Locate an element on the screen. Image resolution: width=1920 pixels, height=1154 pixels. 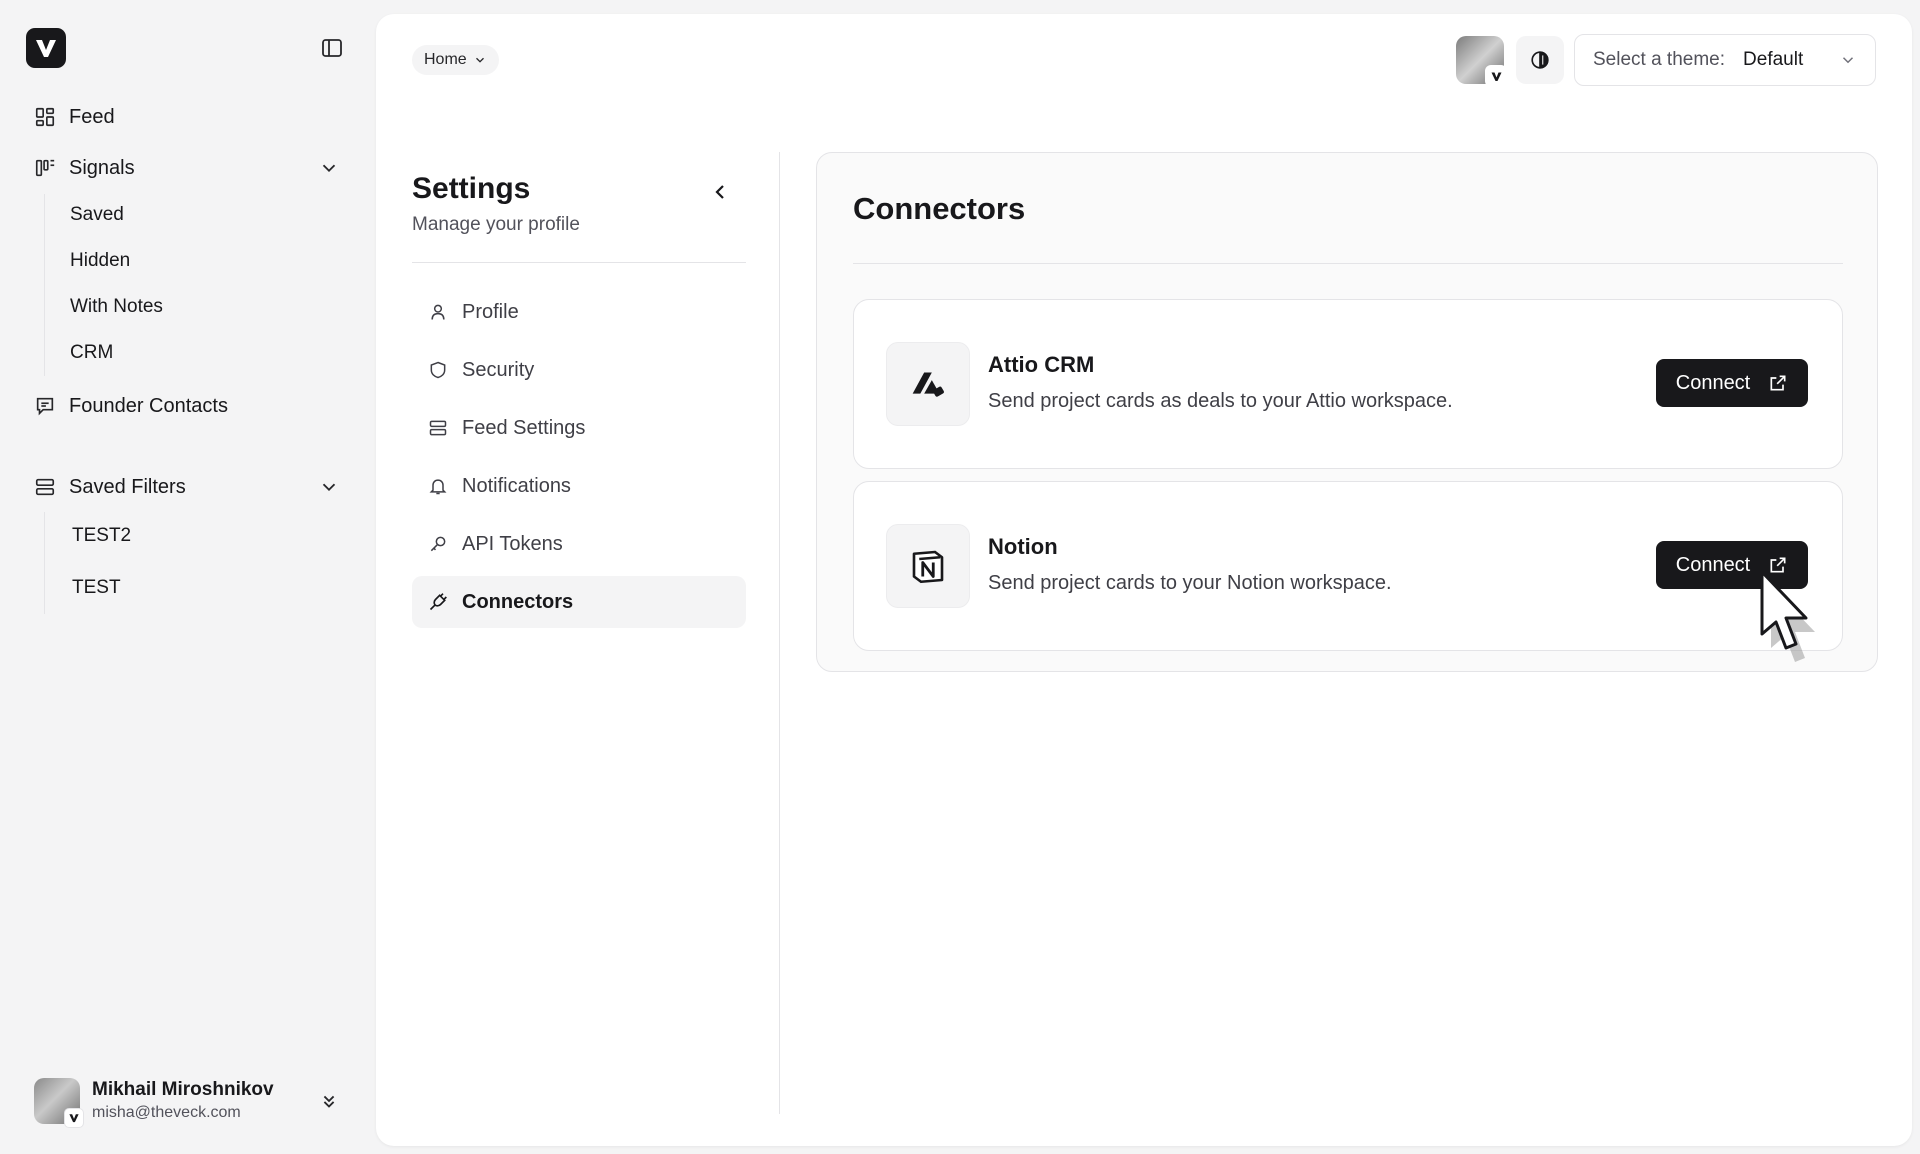
settings-subtitle: Manage your profile is located at coordinates (496, 224).